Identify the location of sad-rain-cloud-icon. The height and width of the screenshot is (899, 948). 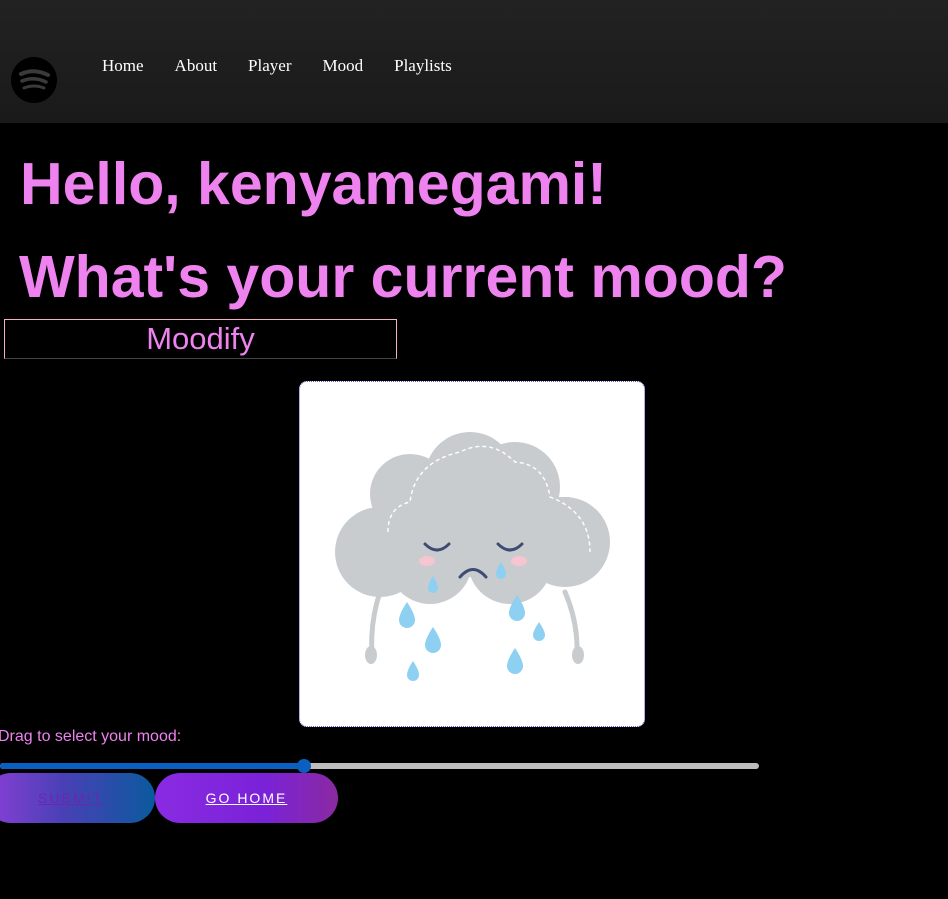
(472, 556).